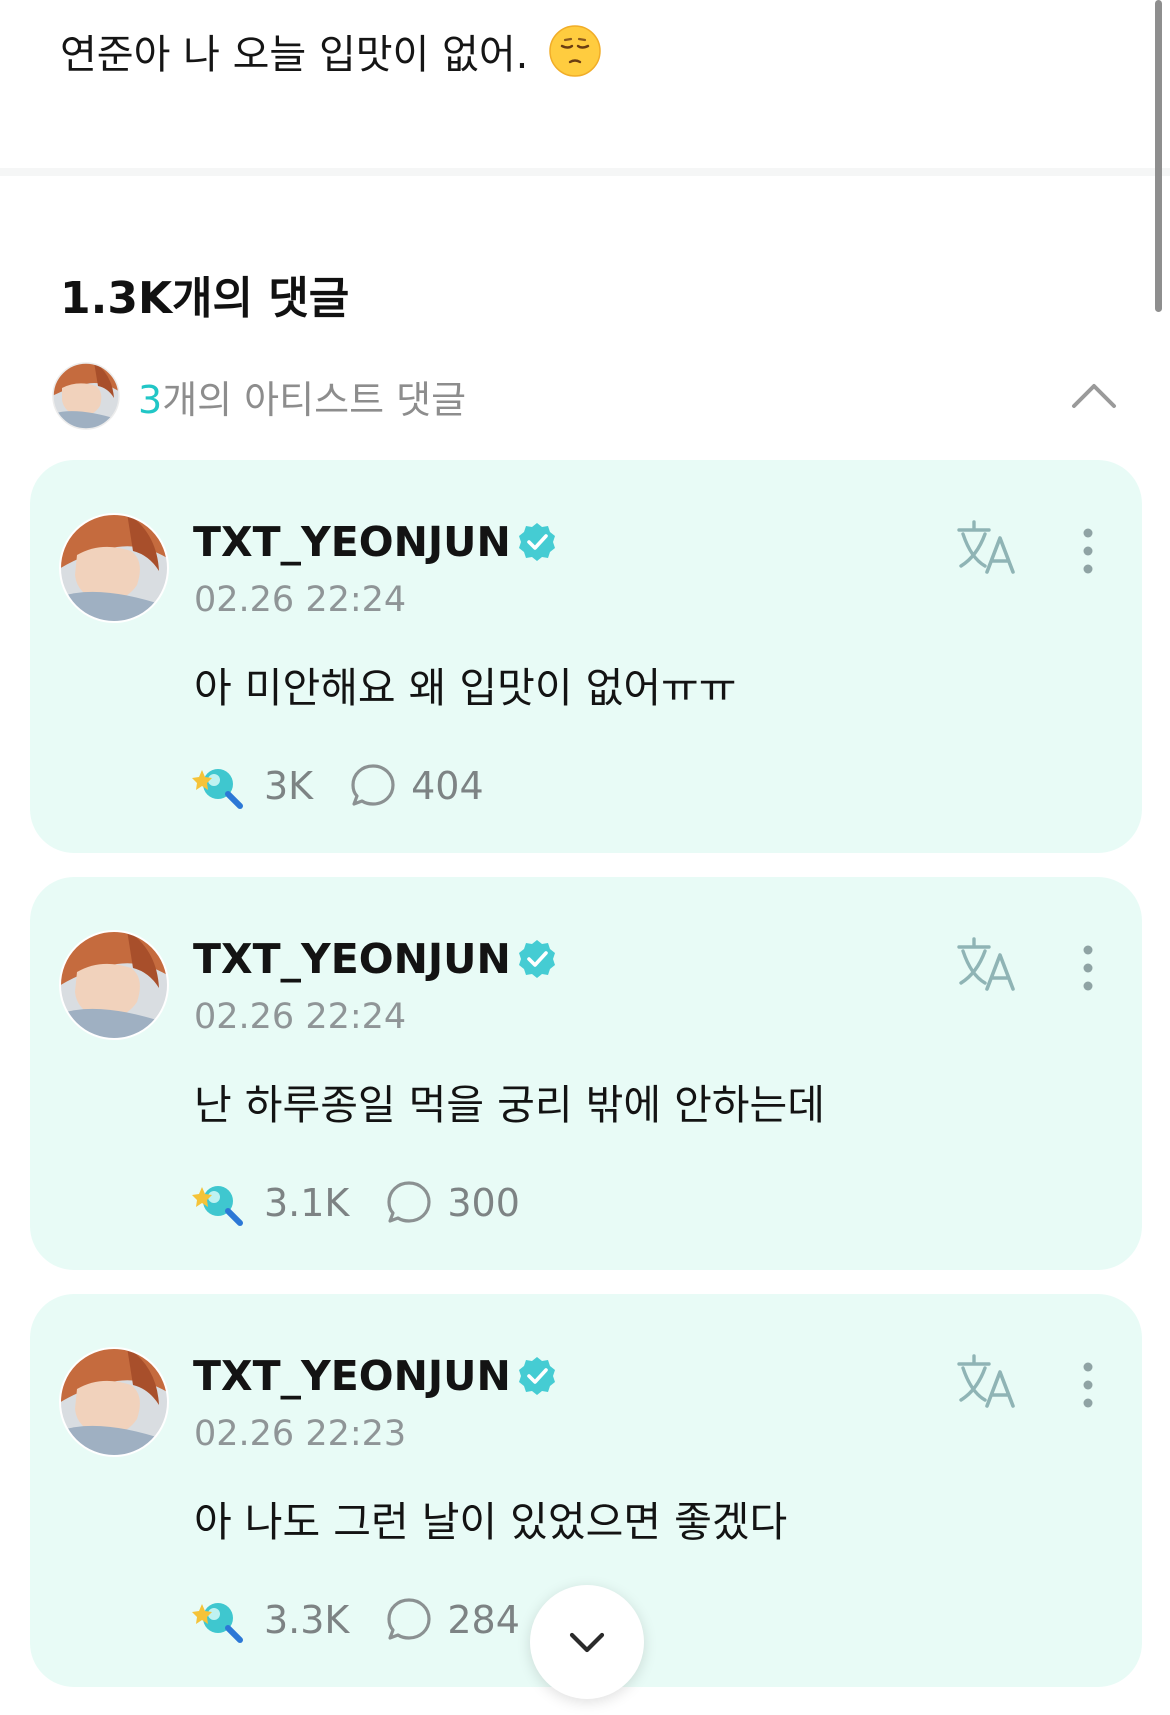 The image size is (1170, 1715). I want to click on like-count: 3.3K, so click(307, 1620).